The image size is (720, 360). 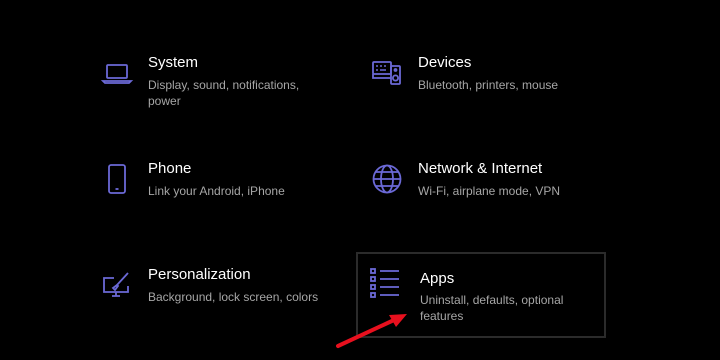 I want to click on tile-description: Background, lock screen, colors, so click(x=233, y=297).